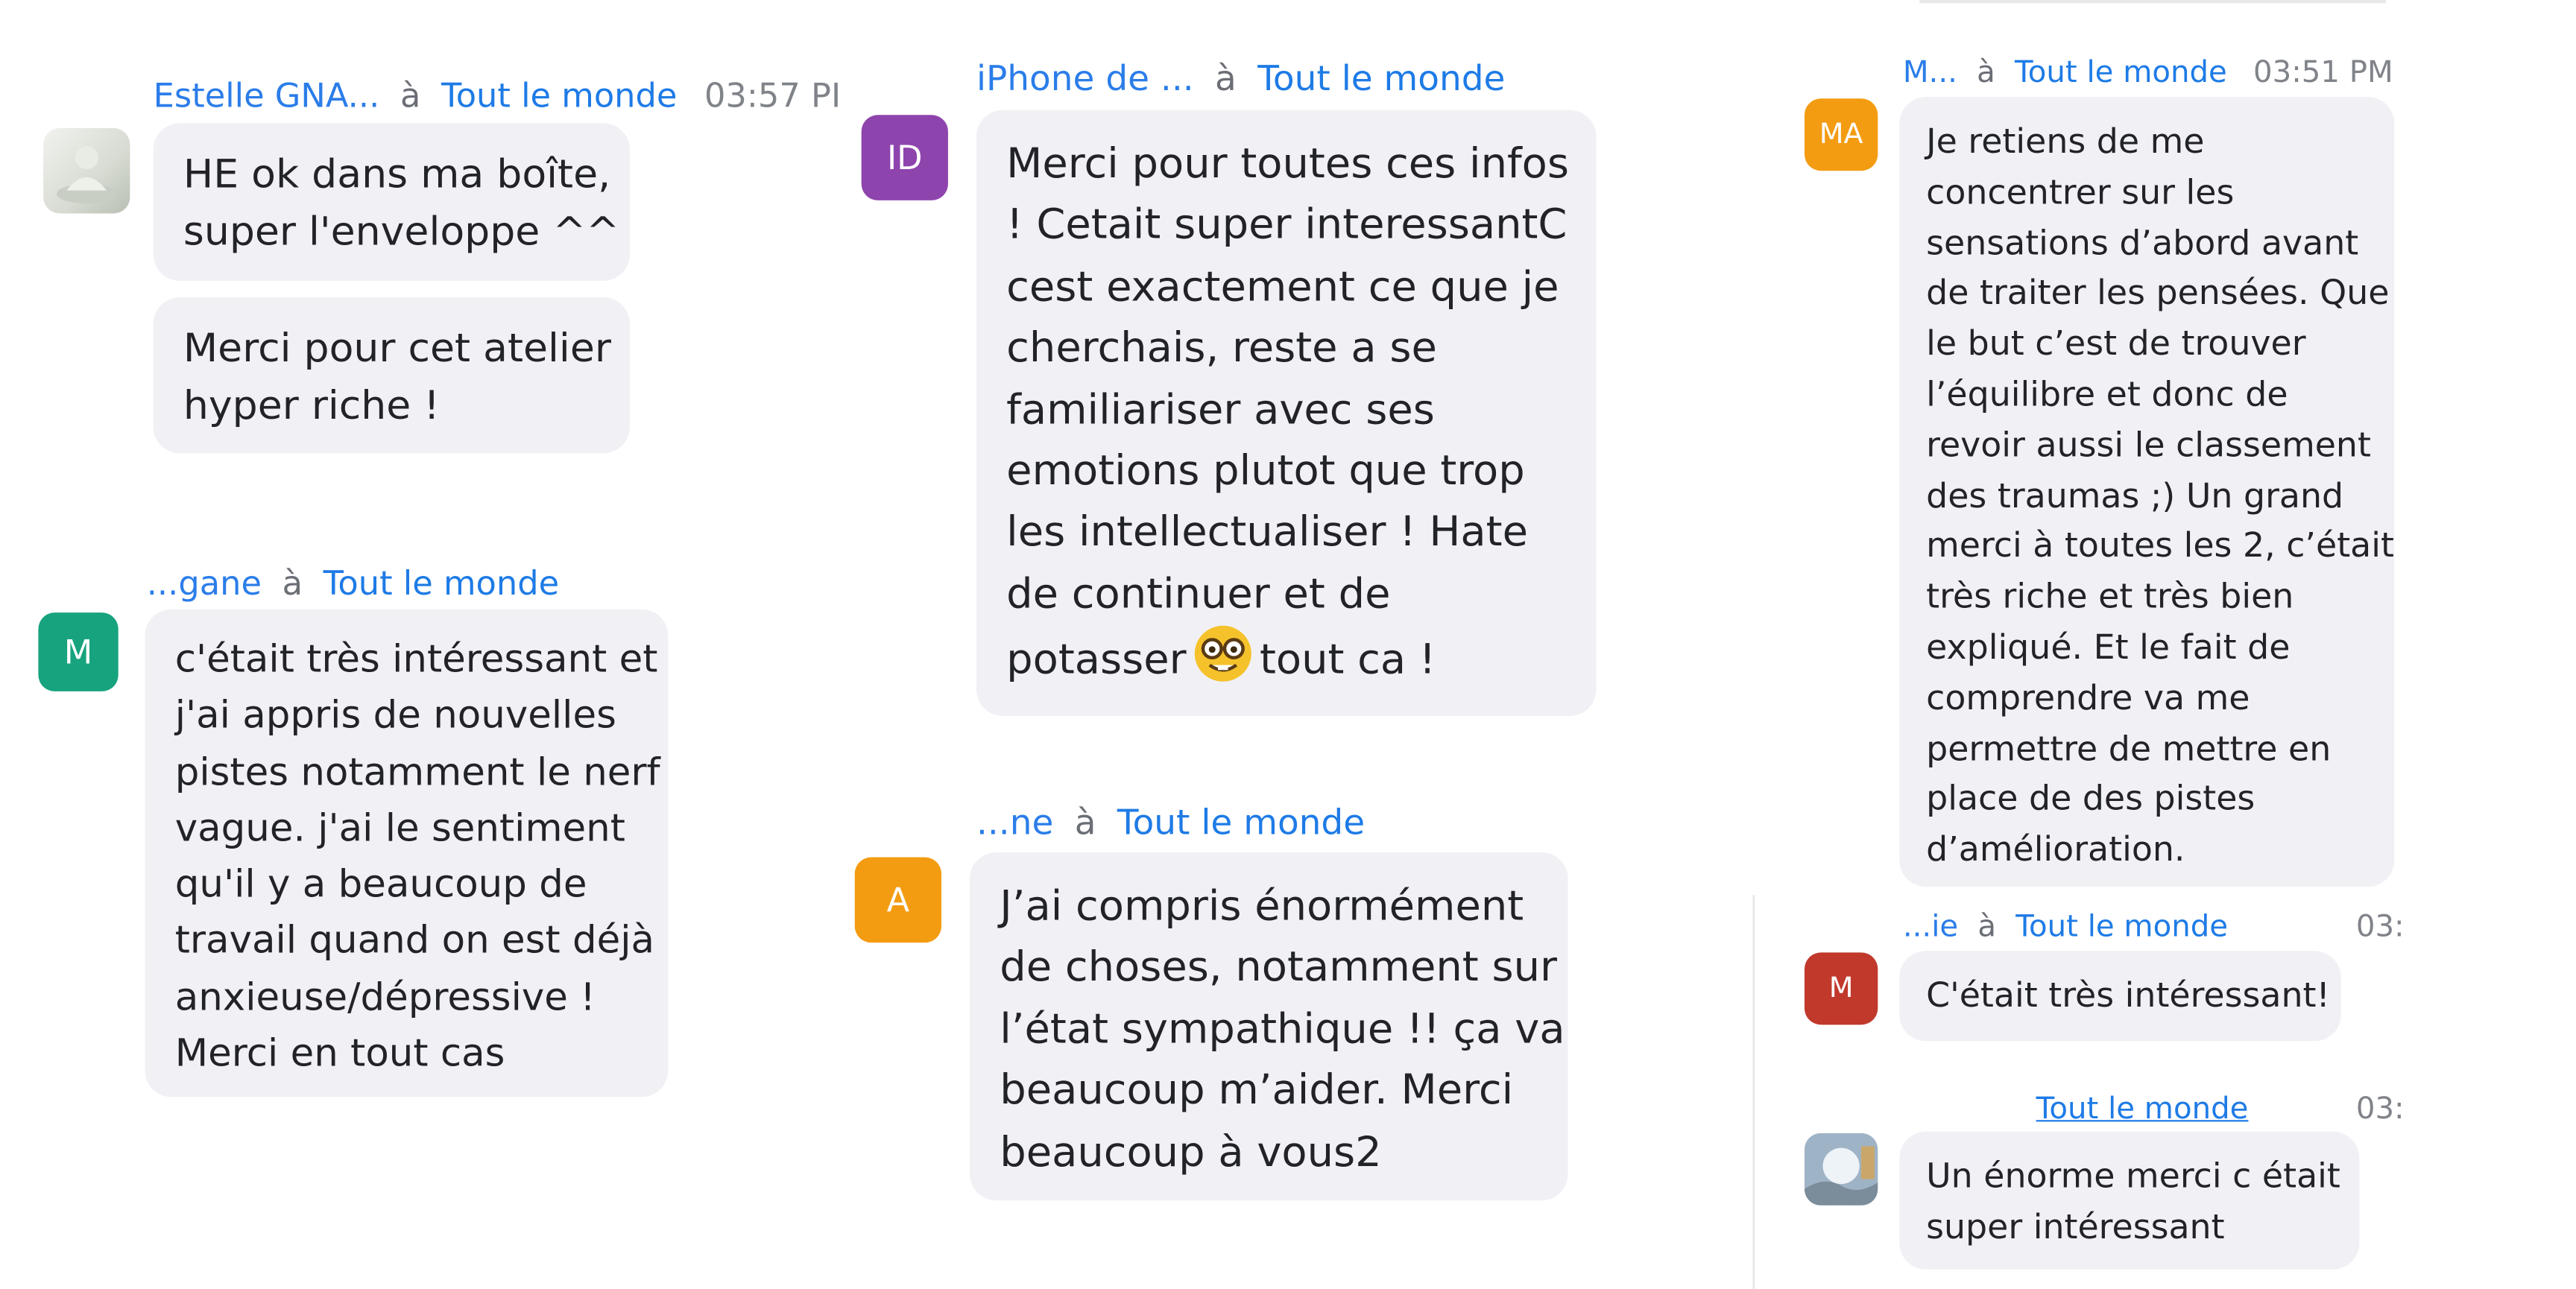  I want to click on message-text-line: anxieuse/dépressive !, so click(385, 998).